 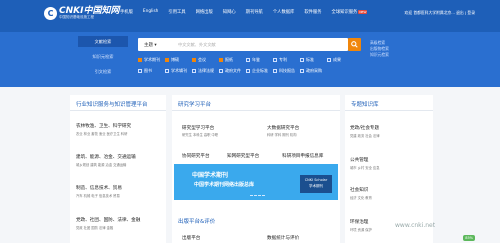 What do you see at coordinates (112, 105) in the screenshot?
I see `industry-panel-title: 行业知识服务与知识管理平台` at bounding box center [112, 105].